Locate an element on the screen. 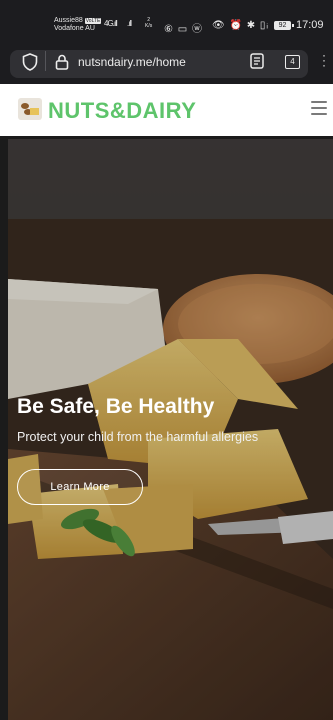  more-menu-icon: · · · is located at coordinates (324, 60).